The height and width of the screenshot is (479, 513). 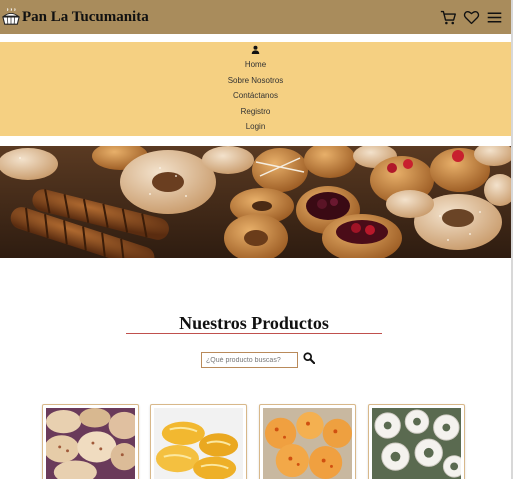 I want to click on header-icons, so click(x=471, y=17).